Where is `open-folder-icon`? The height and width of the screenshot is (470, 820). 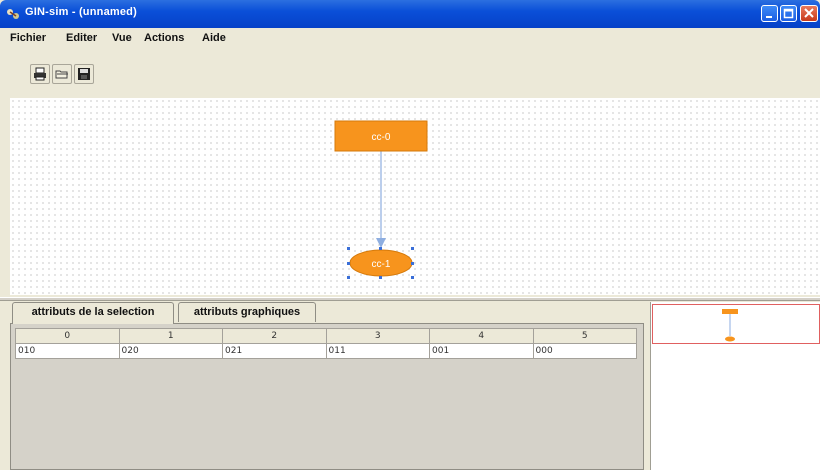 open-folder-icon is located at coordinates (61, 74).